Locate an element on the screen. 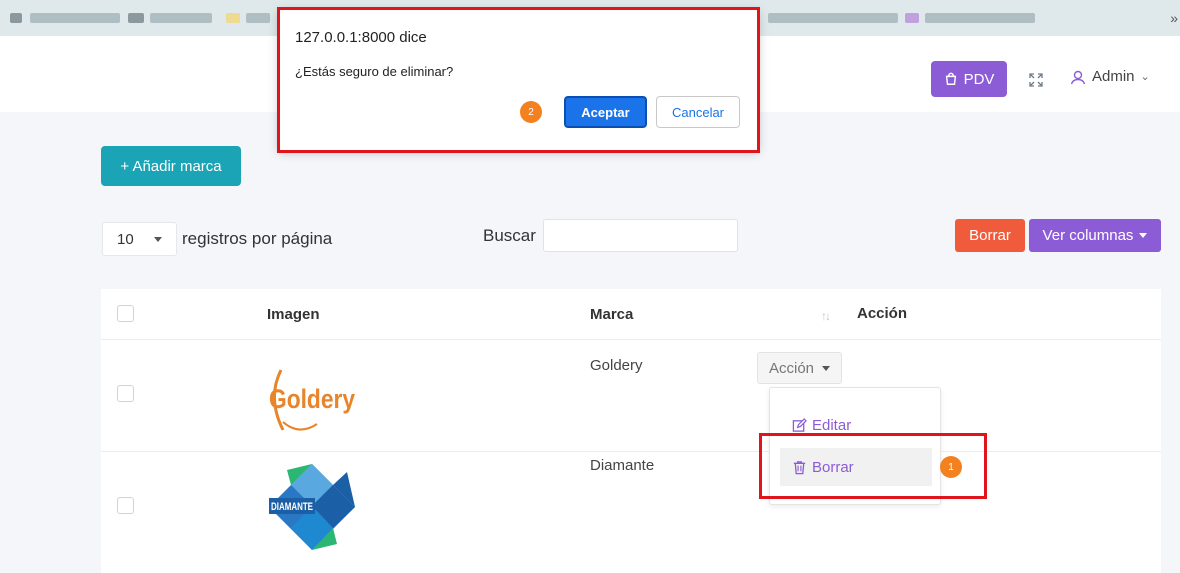 This screenshot has width=1180, height=573. fullscreen-icon is located at coordinates (1036, 80).